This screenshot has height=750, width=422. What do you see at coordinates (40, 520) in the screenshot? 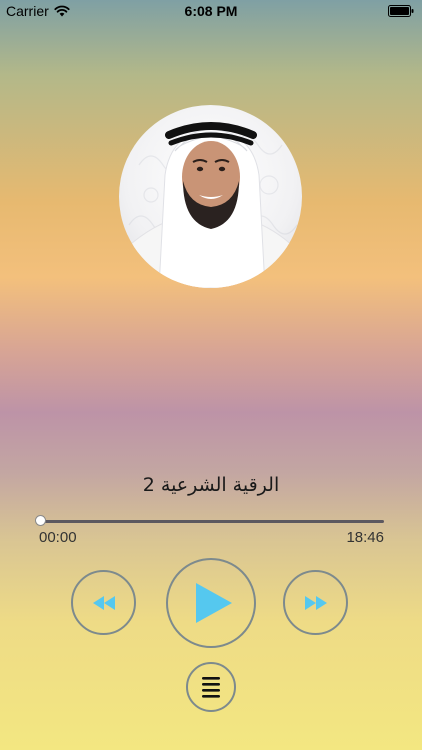
I see `progress-thumb` at bounding box center [40, 520].